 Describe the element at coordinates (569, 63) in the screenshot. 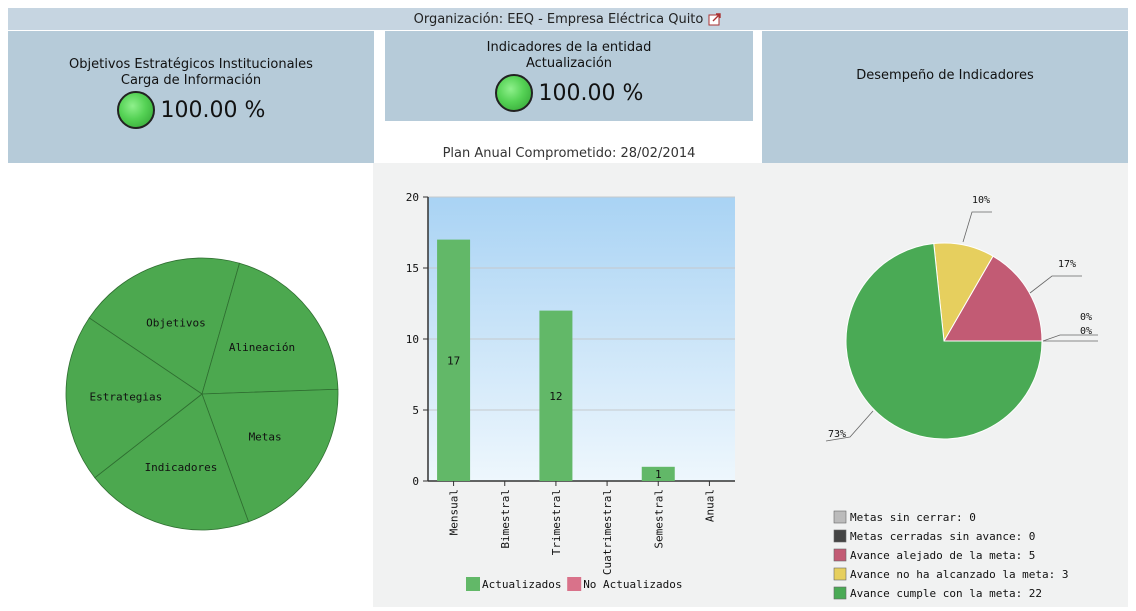

I see `middle-title-line2: Actualización` at that location.